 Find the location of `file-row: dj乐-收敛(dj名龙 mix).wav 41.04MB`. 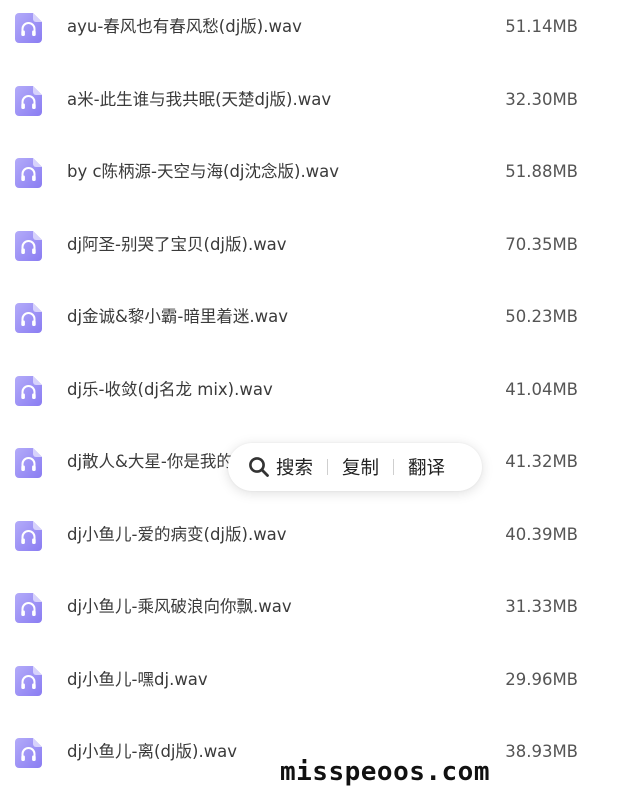

file-row: dj乐-收敛(dj名龙 mix).wav 41.04MB is located at coordinates (315, 390).